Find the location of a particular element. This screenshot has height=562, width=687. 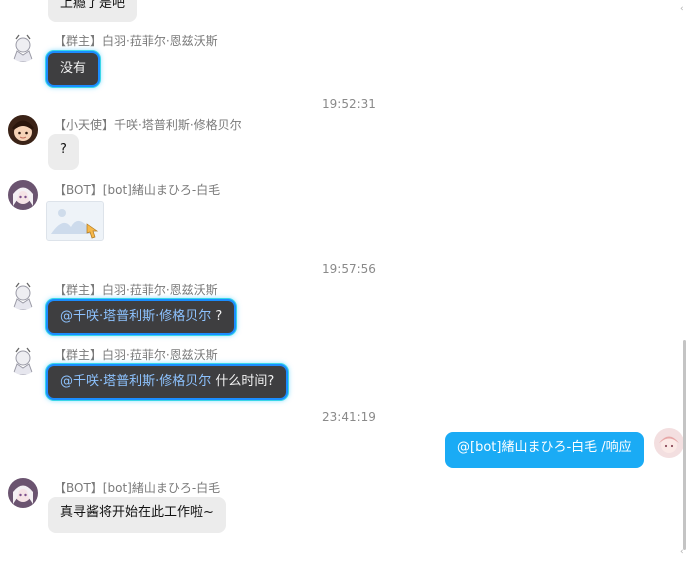

message-text: 没有 is located at coordinates (73, 68).